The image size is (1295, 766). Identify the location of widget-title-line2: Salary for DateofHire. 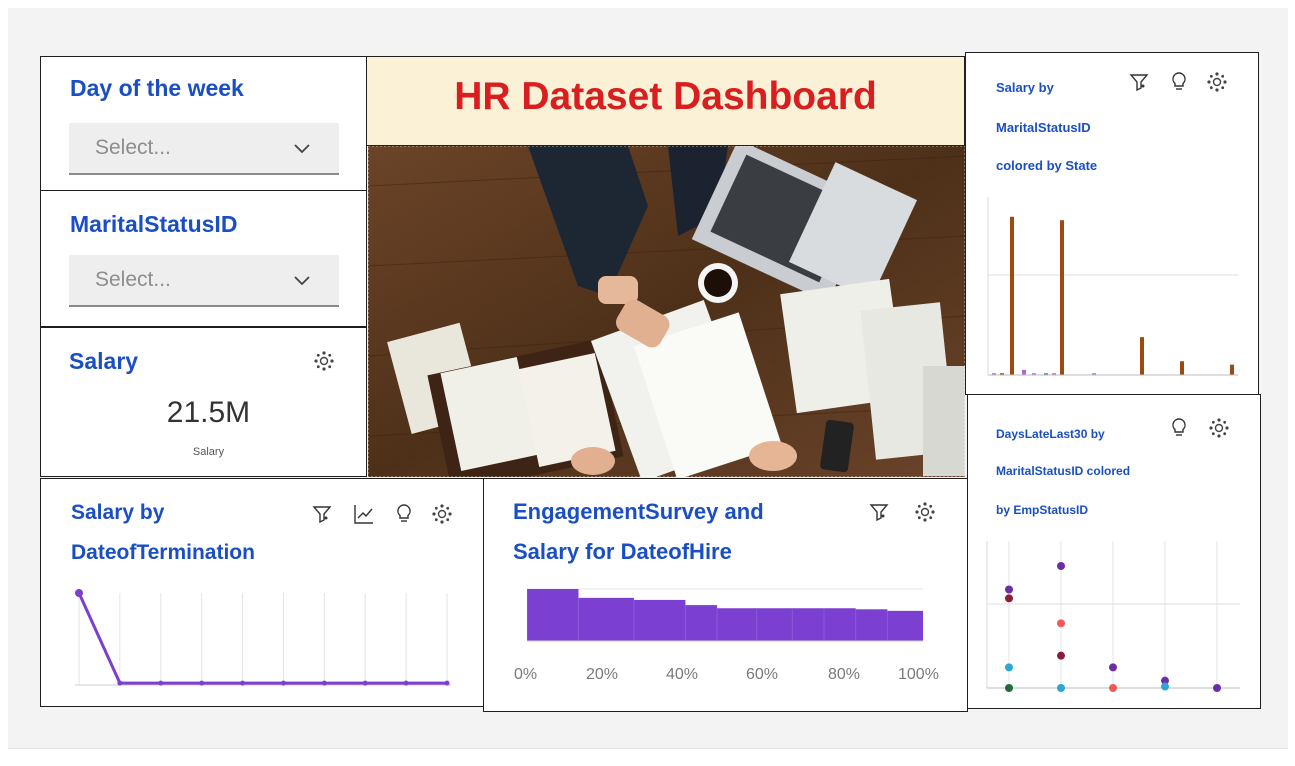
(622, 551).